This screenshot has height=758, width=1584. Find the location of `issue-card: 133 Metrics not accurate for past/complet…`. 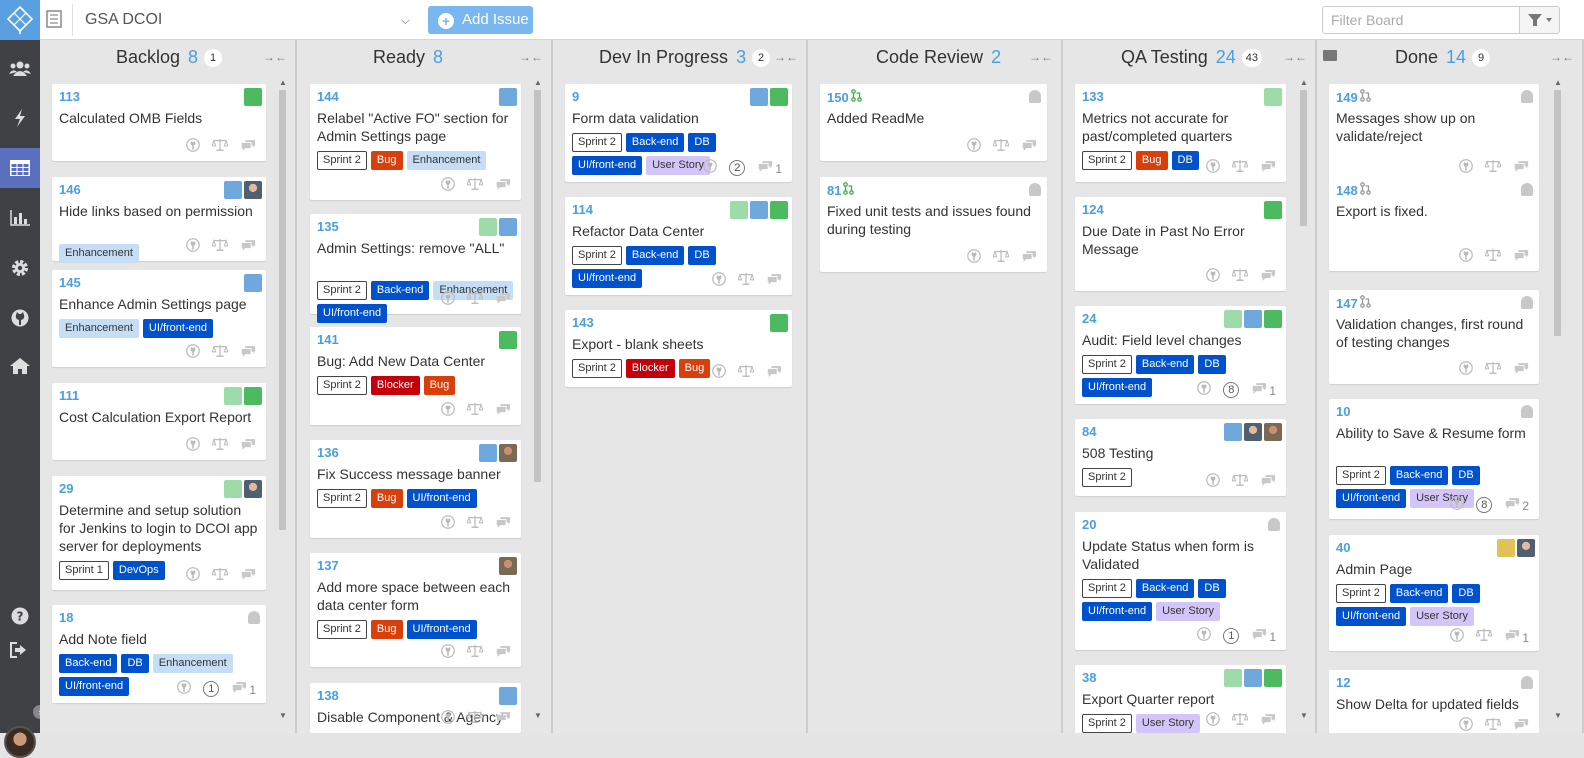

issue-card: 133 Metrics not accurate for past/complet… is located at coordinates (1180, 133).